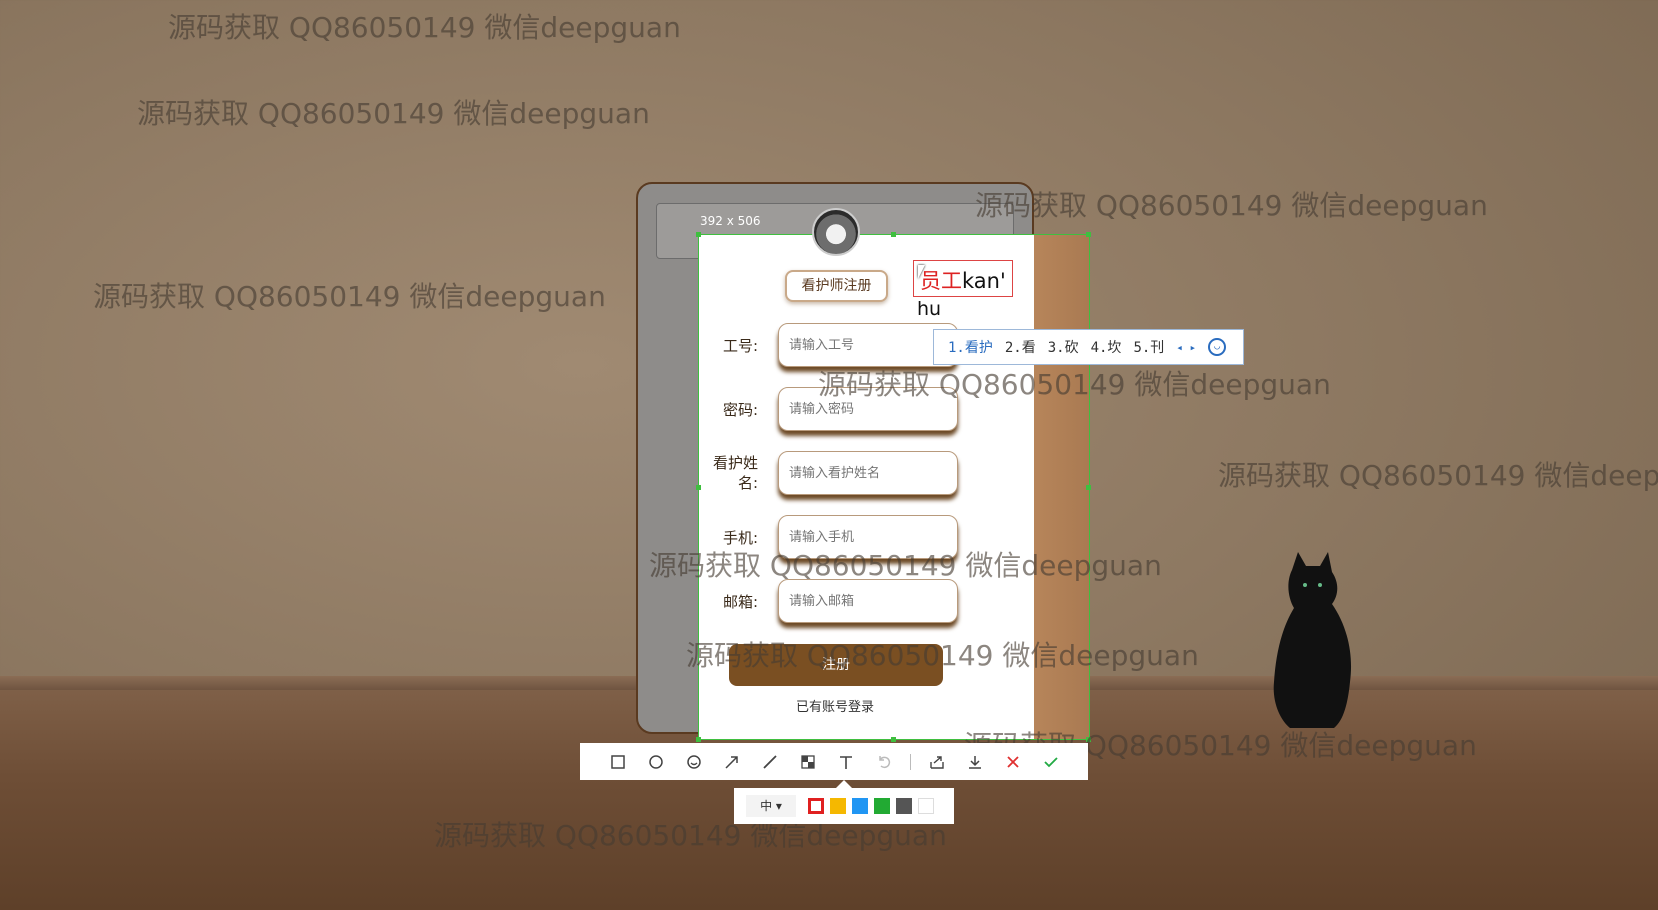 Image resolution: width=1658 pixels, height=910 pixels. What do you see at coordinates (838, 806) in the screenshot?
I see `color-swatch-yellow` at bounding box center [838, 806].